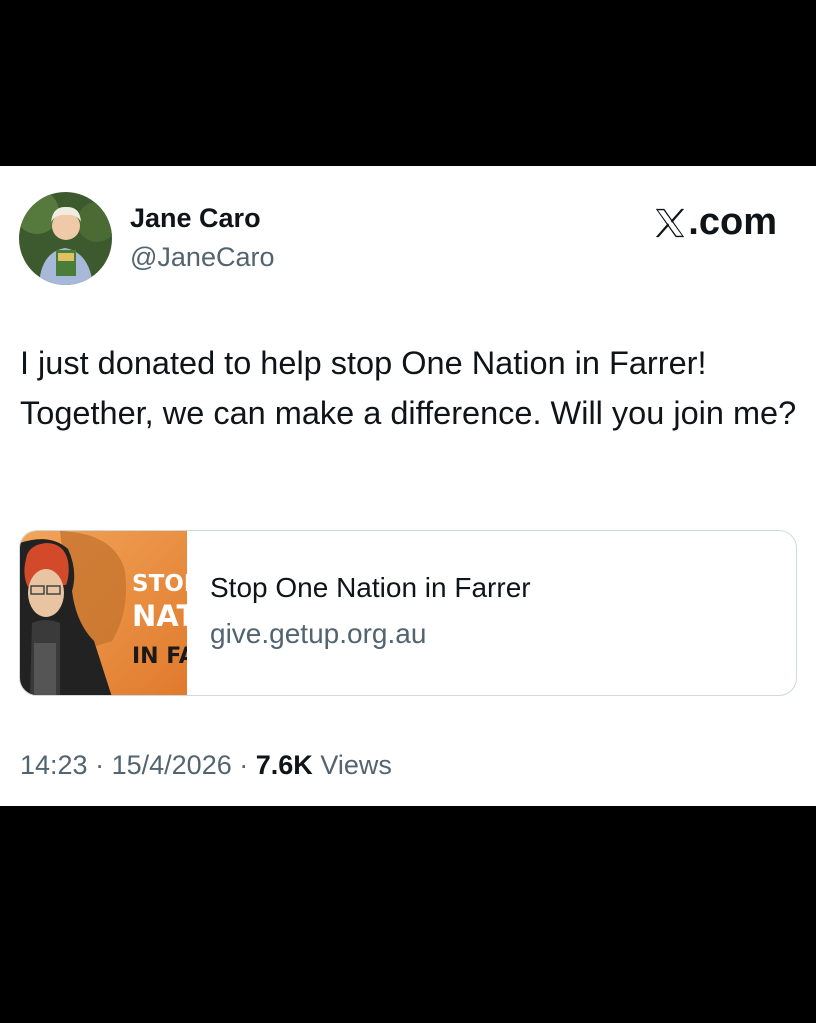 The height and width of the screenshot is (1023, 816). What do you see at coordinates (159, 616) in the screenshot?
I see `thumbnail-word-2: NAT` at bounding box center [159, 616].